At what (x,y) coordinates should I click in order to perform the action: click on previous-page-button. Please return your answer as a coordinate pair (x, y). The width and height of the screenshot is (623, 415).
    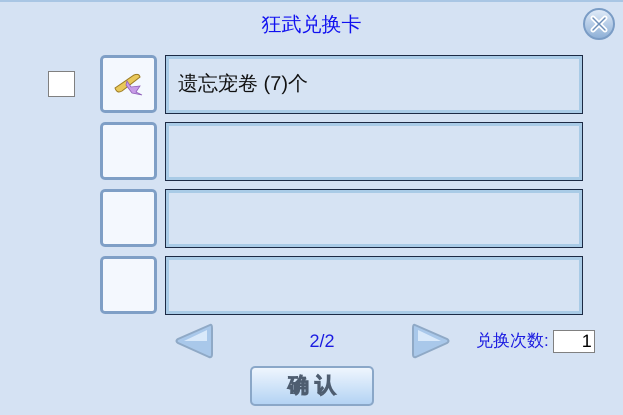
    Looking at the image, I should click on (194, 341).